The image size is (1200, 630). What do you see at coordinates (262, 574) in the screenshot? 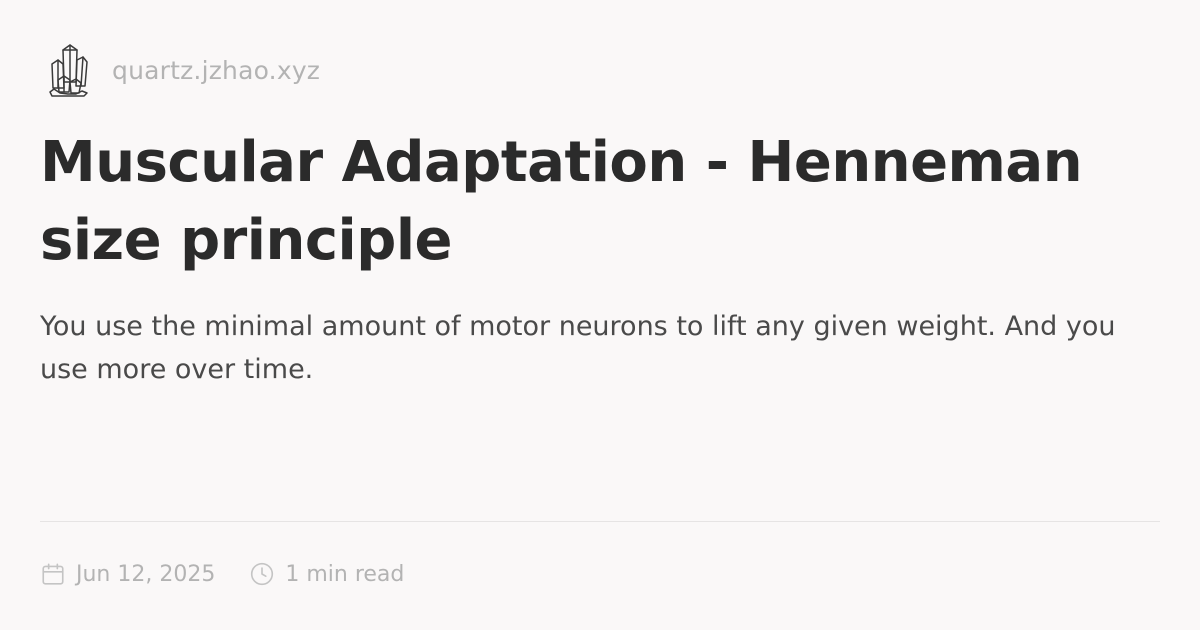
I see `clock-icon` at bounding box center [262, 574].